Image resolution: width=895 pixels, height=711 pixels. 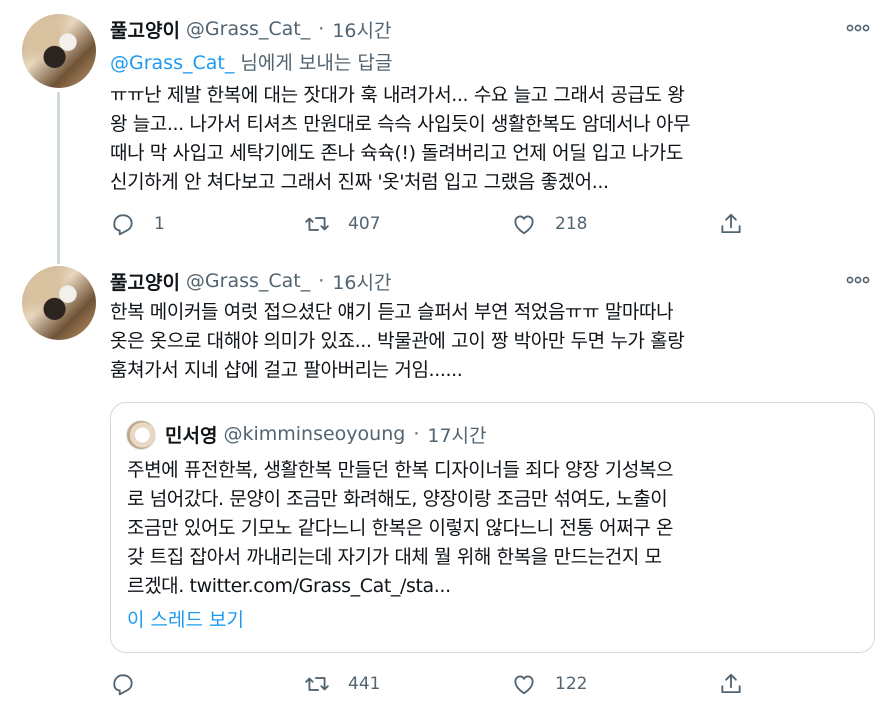 I want to click on quoted-display-name: 민서영, so click(x=191, y=435).